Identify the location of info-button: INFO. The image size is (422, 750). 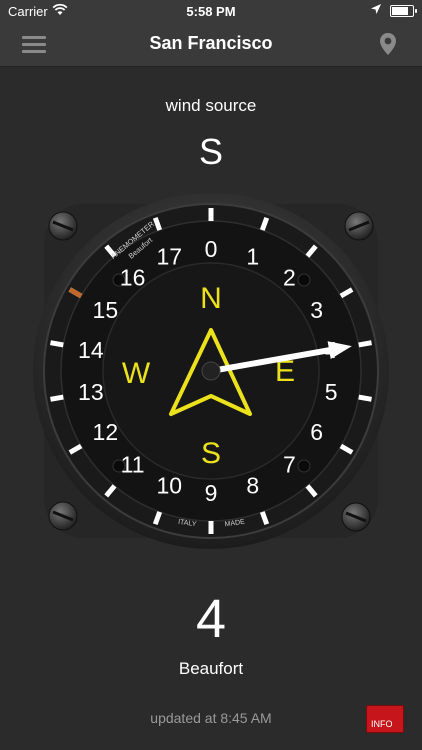
(385, 719).